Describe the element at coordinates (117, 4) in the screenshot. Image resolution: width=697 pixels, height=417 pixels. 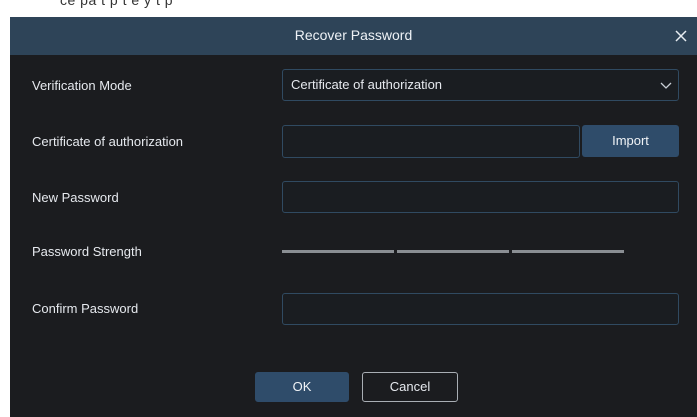
I see `background-partial-text: ce pa t p t e y t p` at that location.